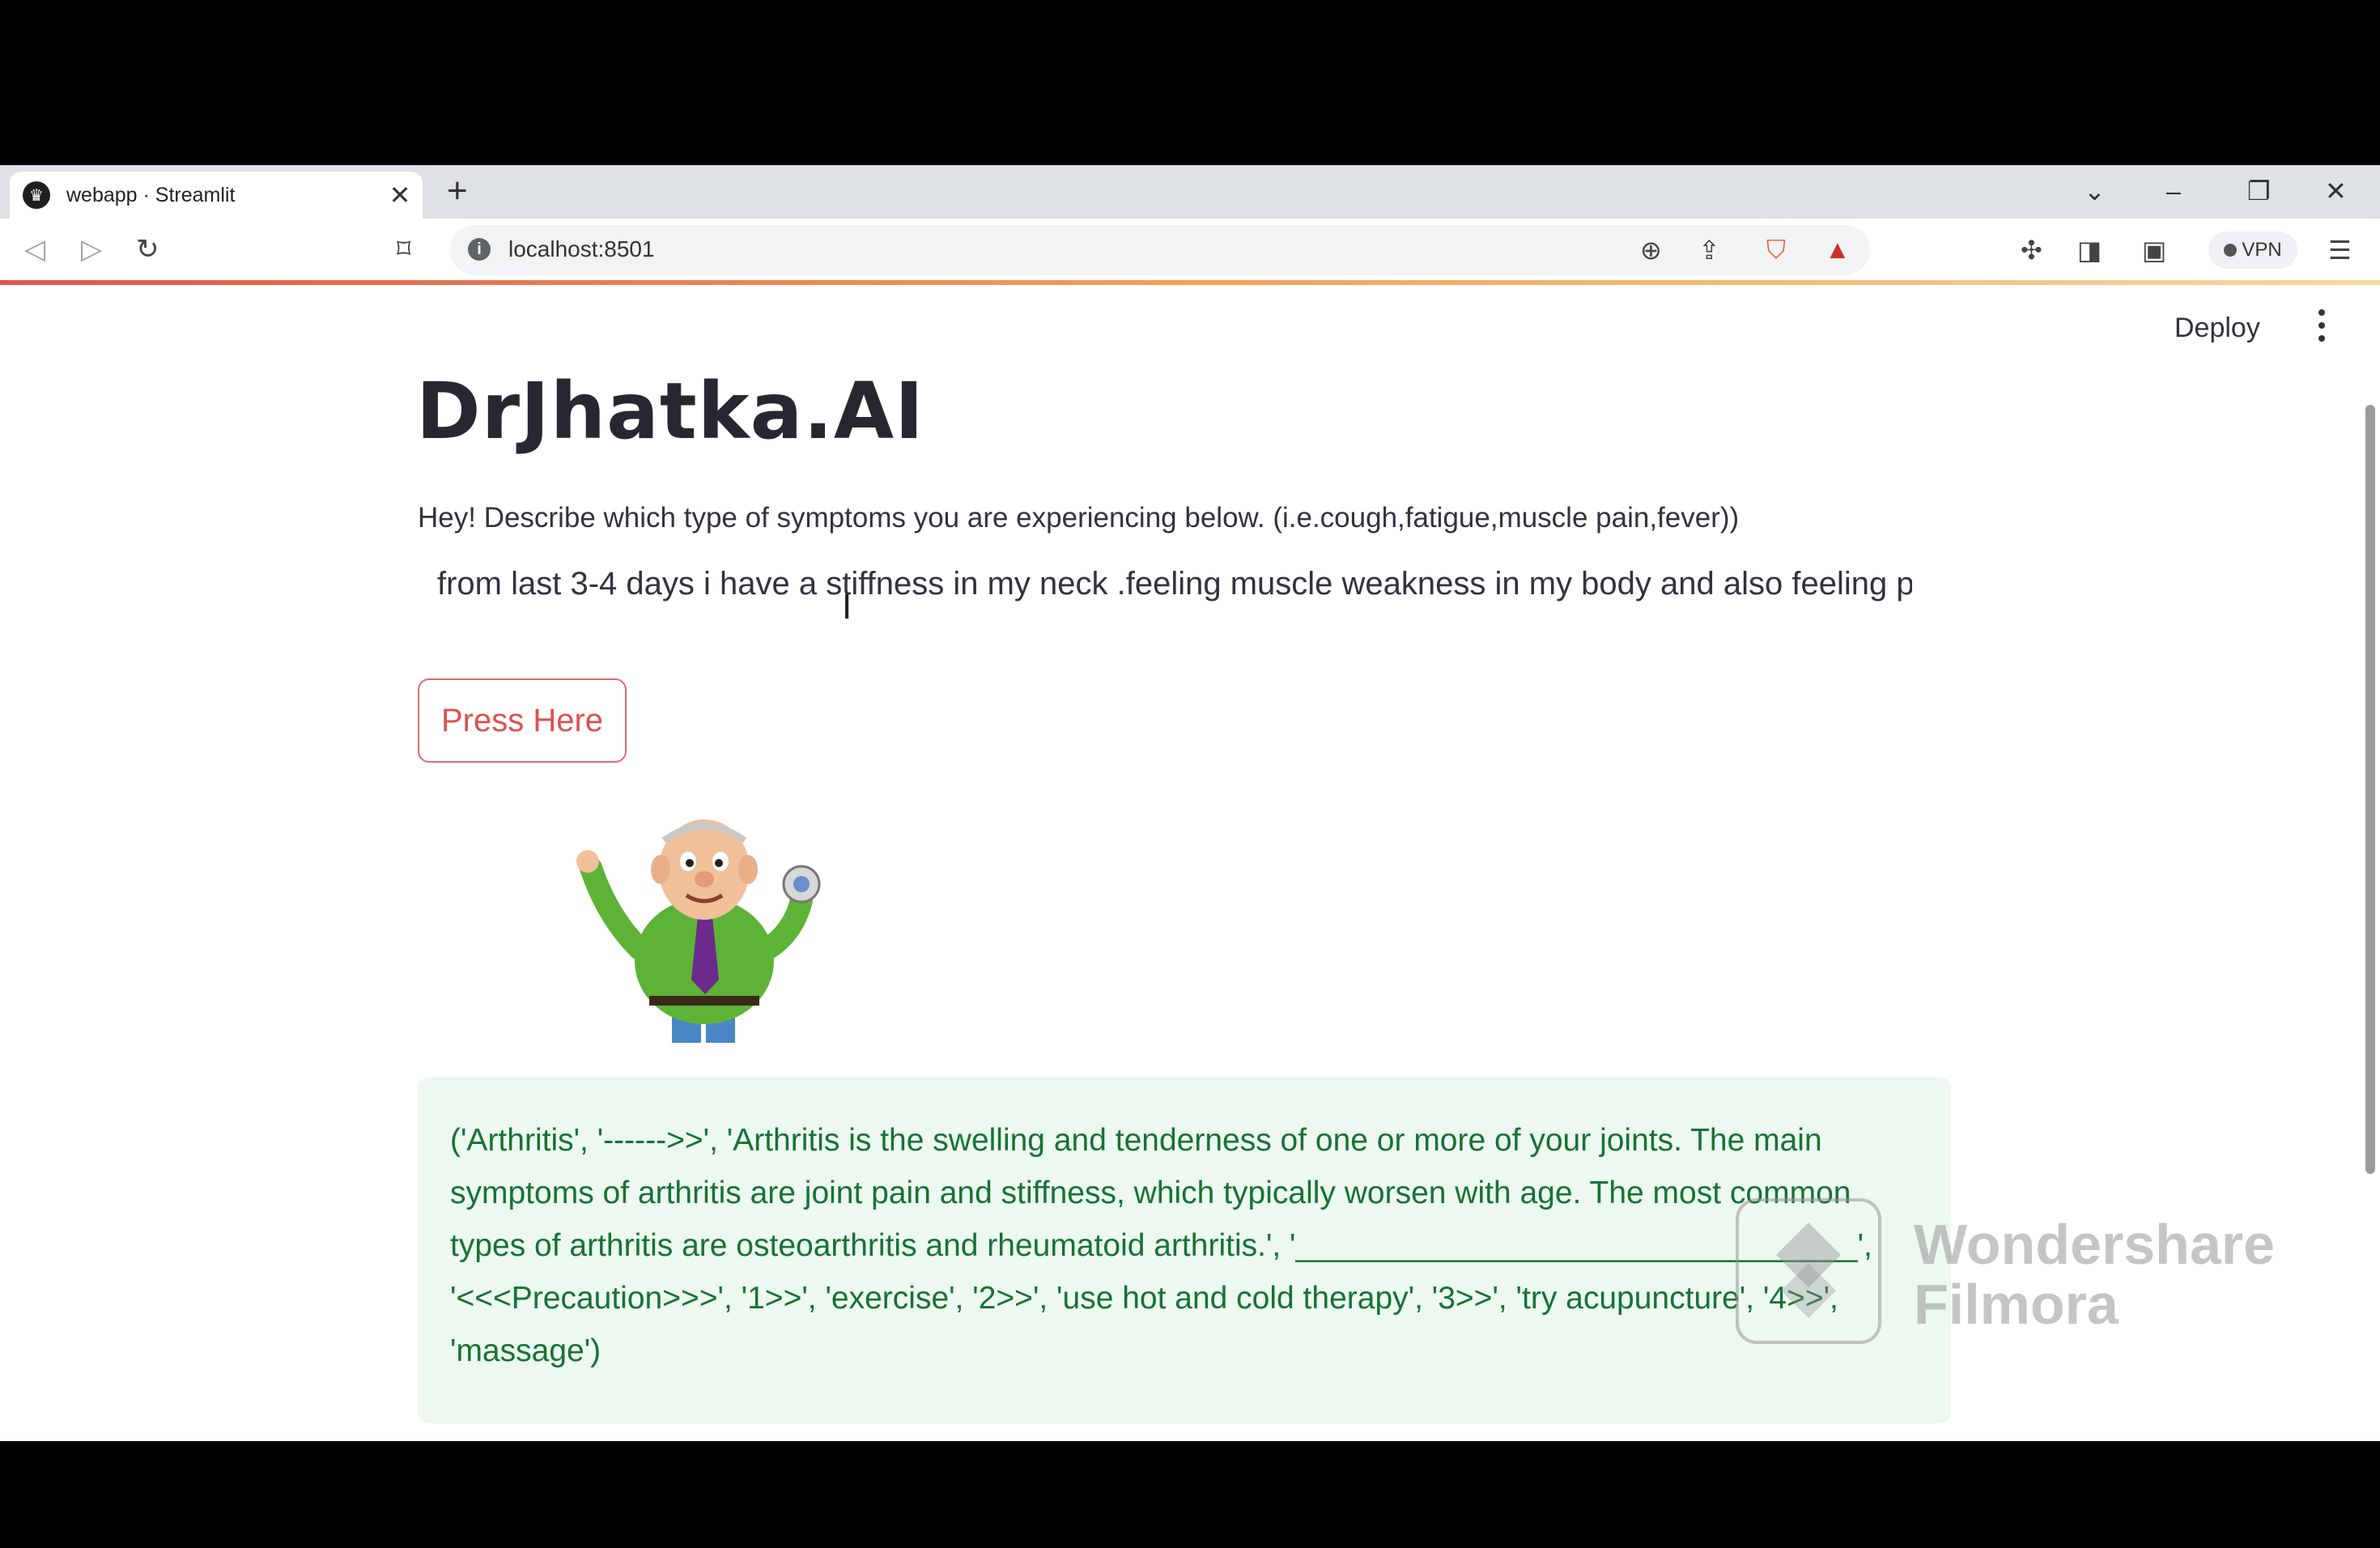 The height and width of the screenshot is (1548, 2380). I want to click on watermark-line1: Wondershare, so click(2095, 1244).